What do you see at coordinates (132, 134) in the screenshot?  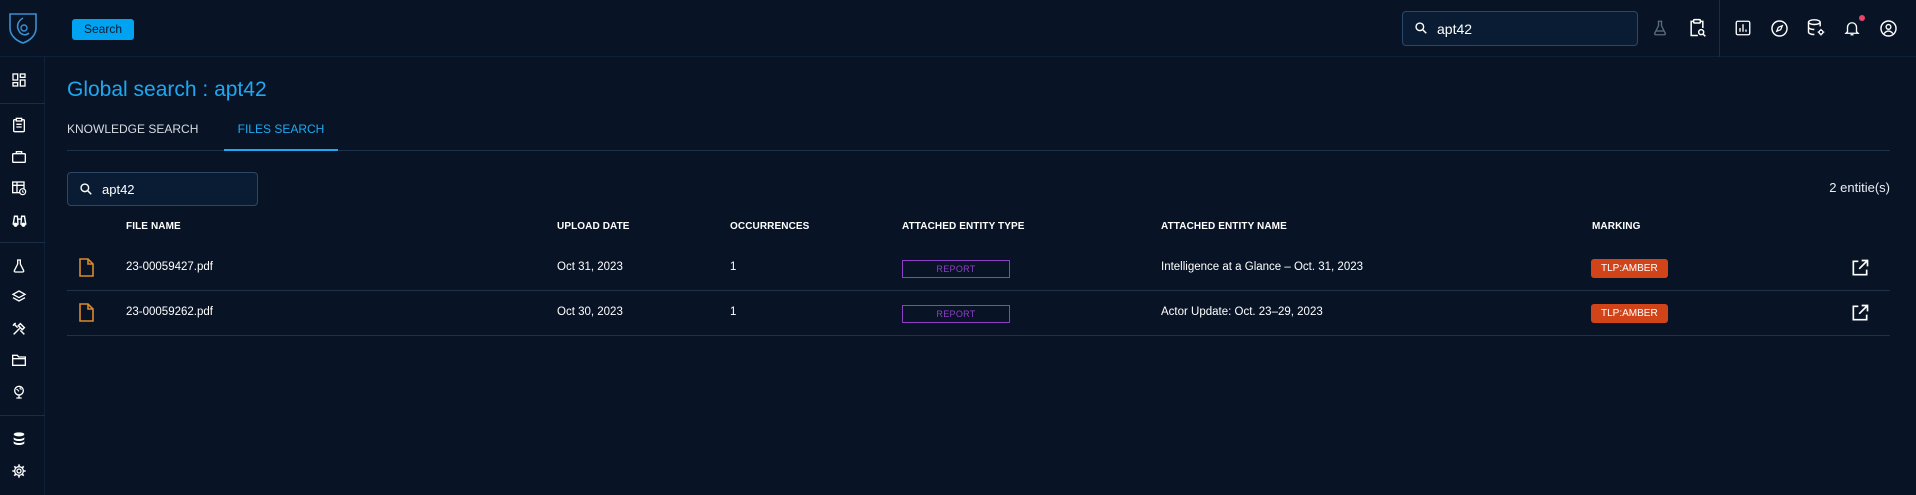 I see `tab-knowledge-search: KNOWLEDGE SEARCH` at bounding box center [132, 134].